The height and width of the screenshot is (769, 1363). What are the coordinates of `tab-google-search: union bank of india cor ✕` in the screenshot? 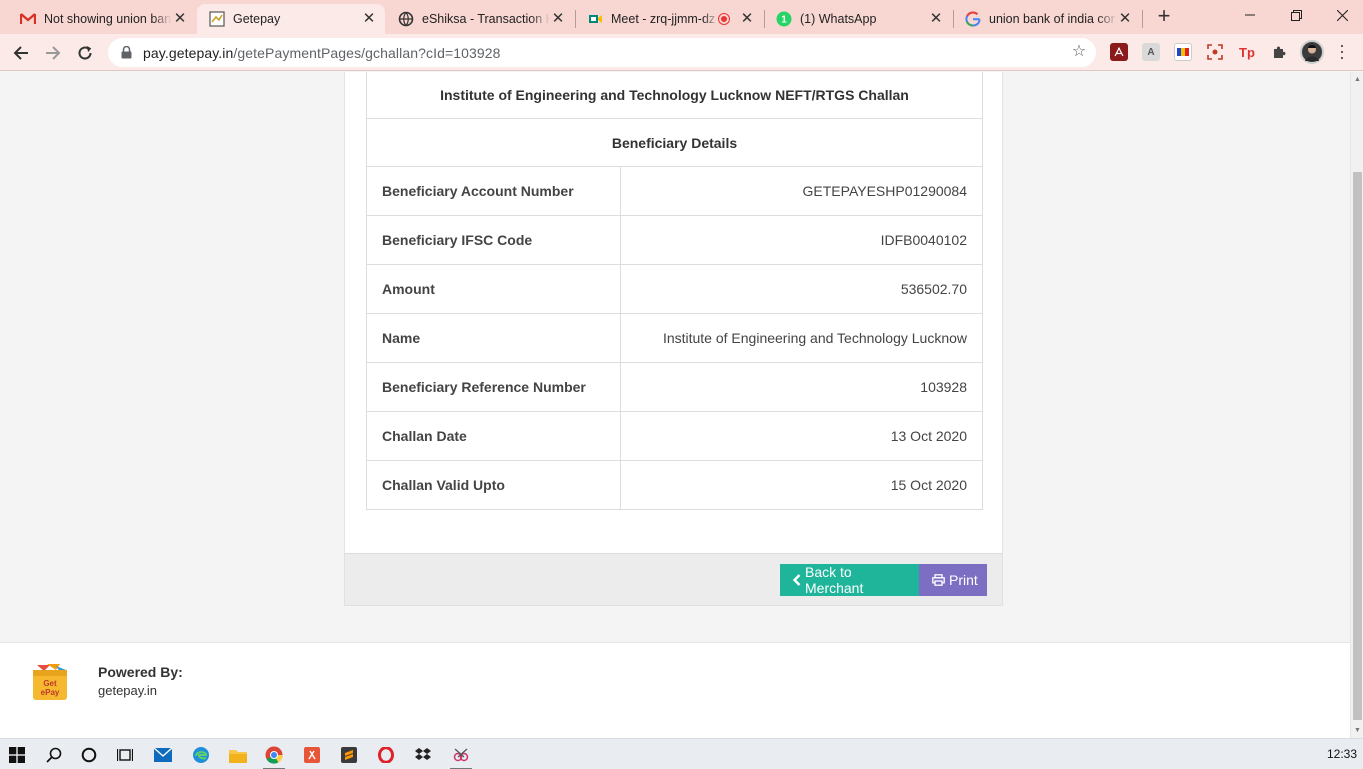 It's located at (1047, 19).